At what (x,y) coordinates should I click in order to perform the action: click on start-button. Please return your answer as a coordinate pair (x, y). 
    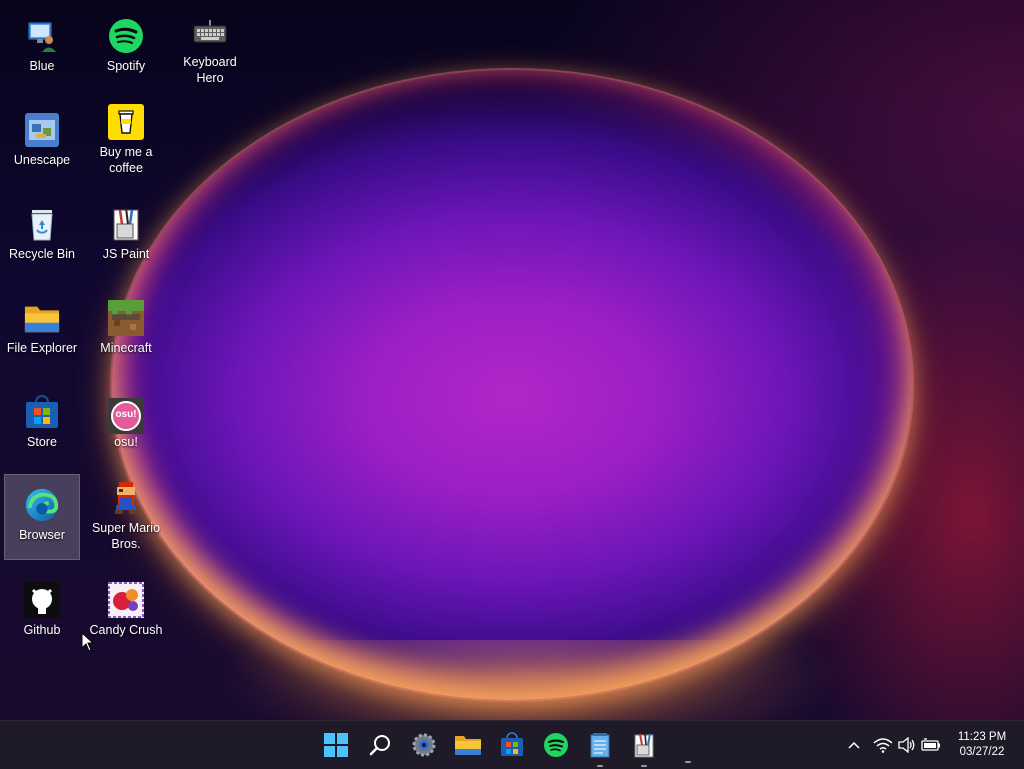
    Looking at the image, I should click on (336, 745).